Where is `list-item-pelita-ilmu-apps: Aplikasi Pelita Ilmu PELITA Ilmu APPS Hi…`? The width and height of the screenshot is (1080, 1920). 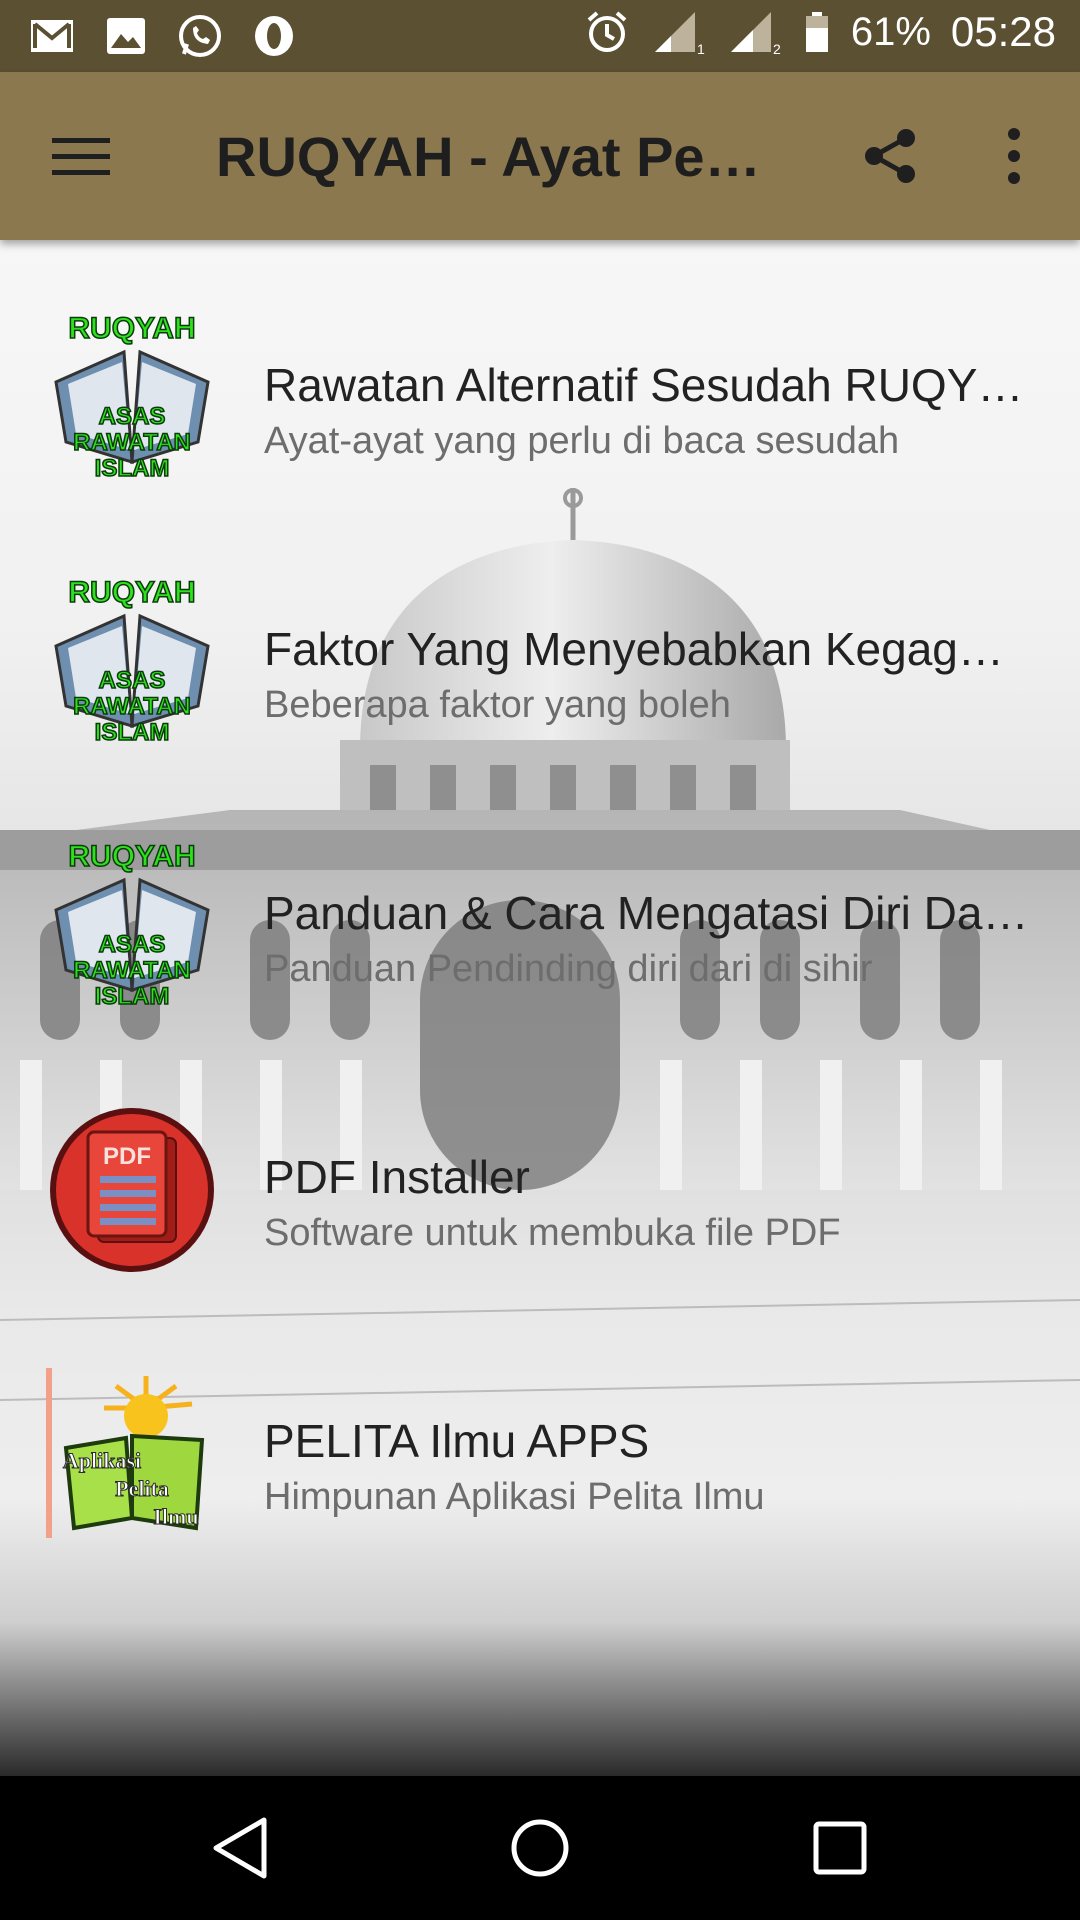
list-item-pelita-ilmu-apps: Aplikasi Pelita Ilmu PELITA Ilmu APPS Hi… is located at coordinates (540, 1428).